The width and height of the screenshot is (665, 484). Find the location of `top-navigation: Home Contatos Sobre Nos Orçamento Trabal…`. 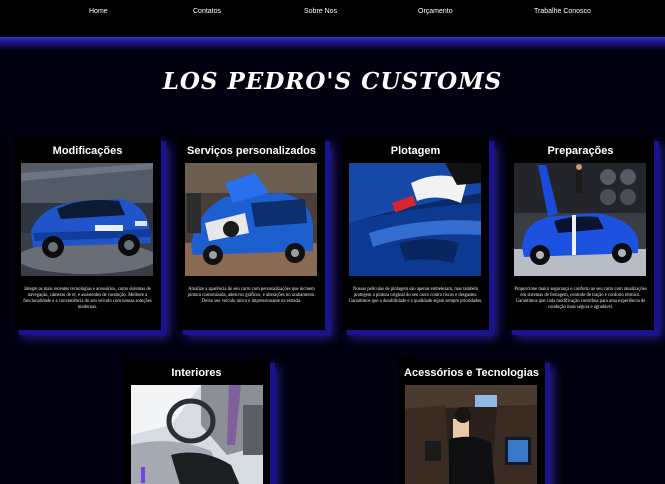

top-navigation: Home Contatos Sobre Nos Orçamento Trabal… is located at coordinates (332, 18).